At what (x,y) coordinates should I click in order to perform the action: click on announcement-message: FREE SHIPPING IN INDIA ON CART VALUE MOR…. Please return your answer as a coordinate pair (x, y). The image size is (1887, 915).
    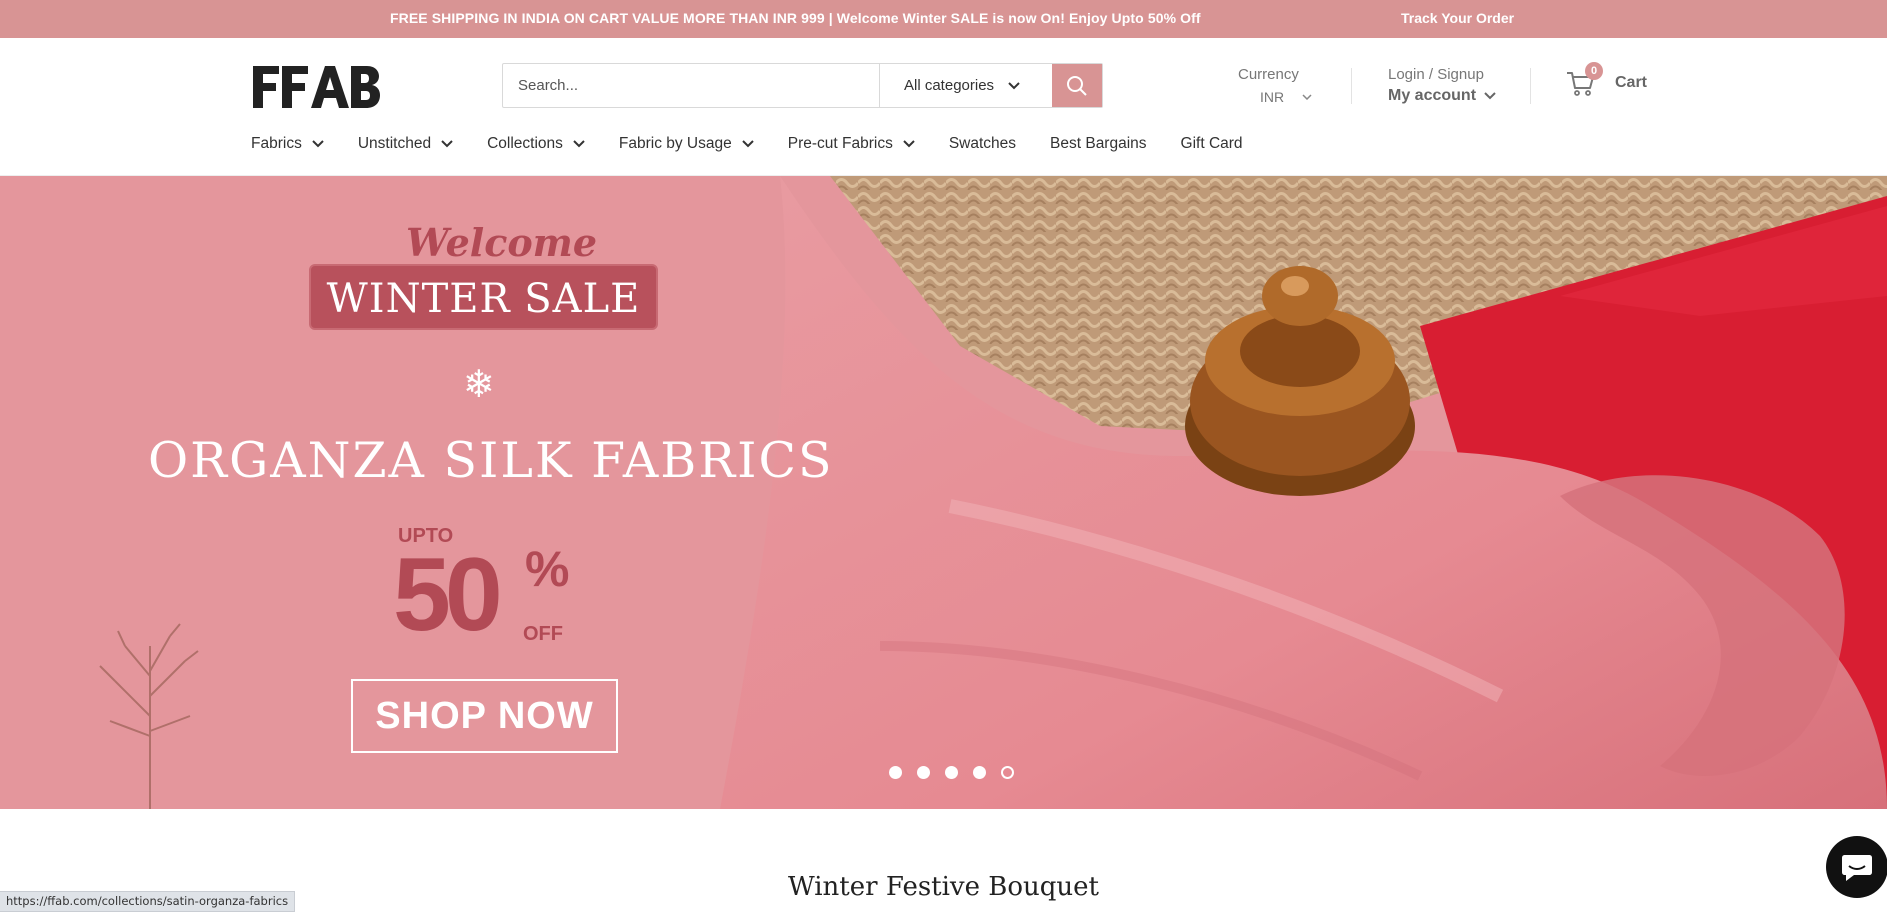
    Looking at the image, I should click on (795, 18).